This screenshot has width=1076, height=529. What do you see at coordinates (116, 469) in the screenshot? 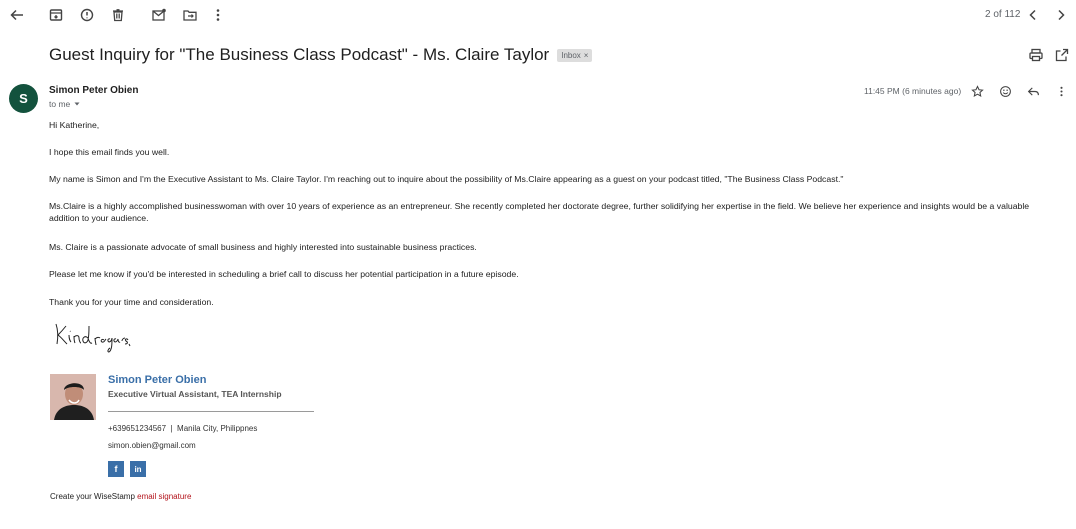
I see `facebook-icon: f` at bounding box center [116, 469].